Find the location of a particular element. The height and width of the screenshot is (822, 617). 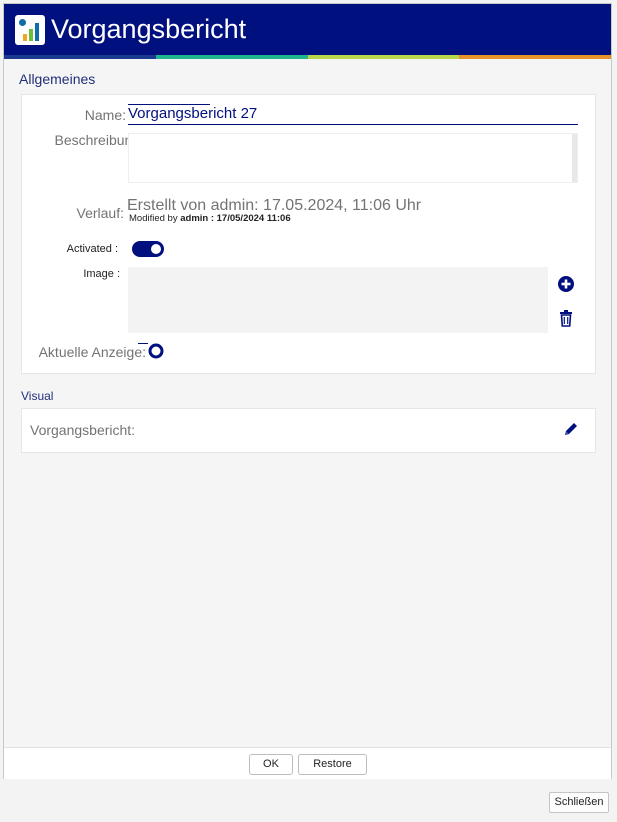

ok-button: OK is located at coordinates (271, 764).